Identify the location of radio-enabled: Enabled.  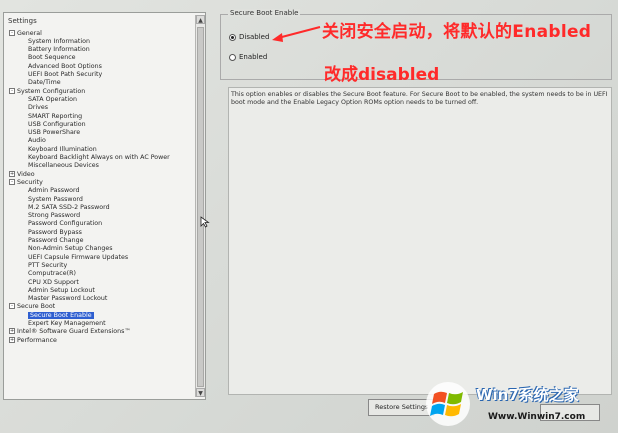
(248, 57).